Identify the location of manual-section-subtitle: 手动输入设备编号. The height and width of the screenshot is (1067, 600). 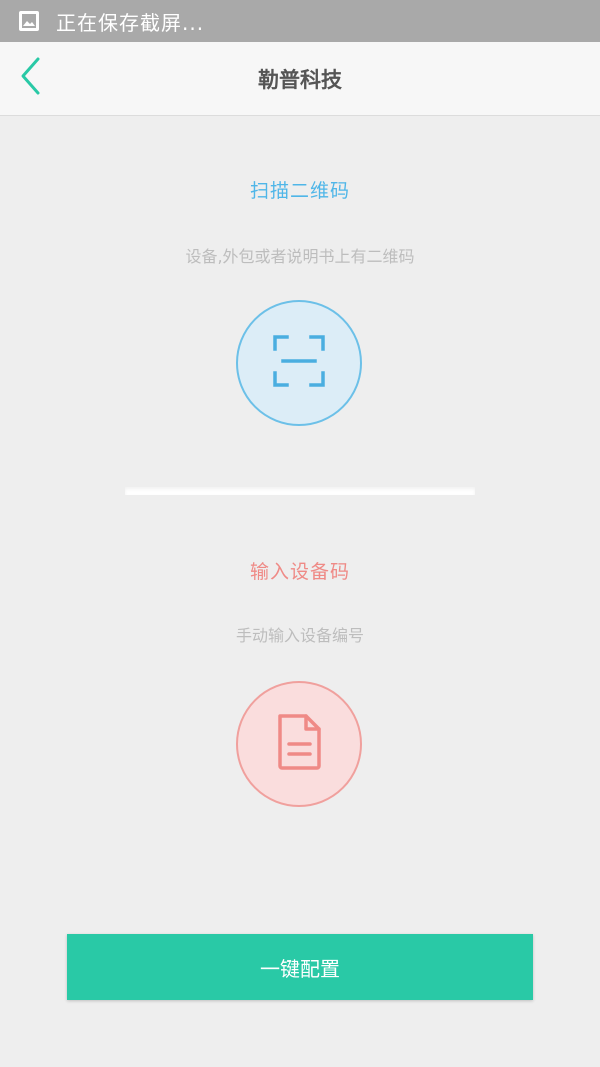
(299, 635).